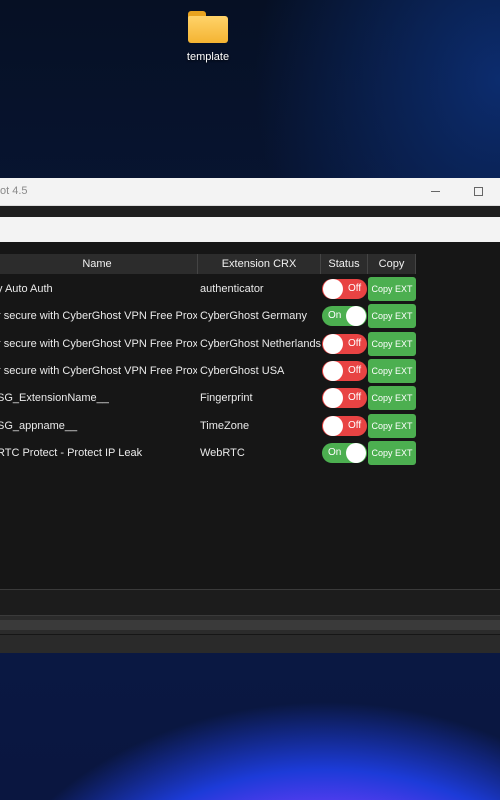  What do you see at coordinates (250, 211) in the screenshot?
I see `toolbar` at bounding box center [250, 211].